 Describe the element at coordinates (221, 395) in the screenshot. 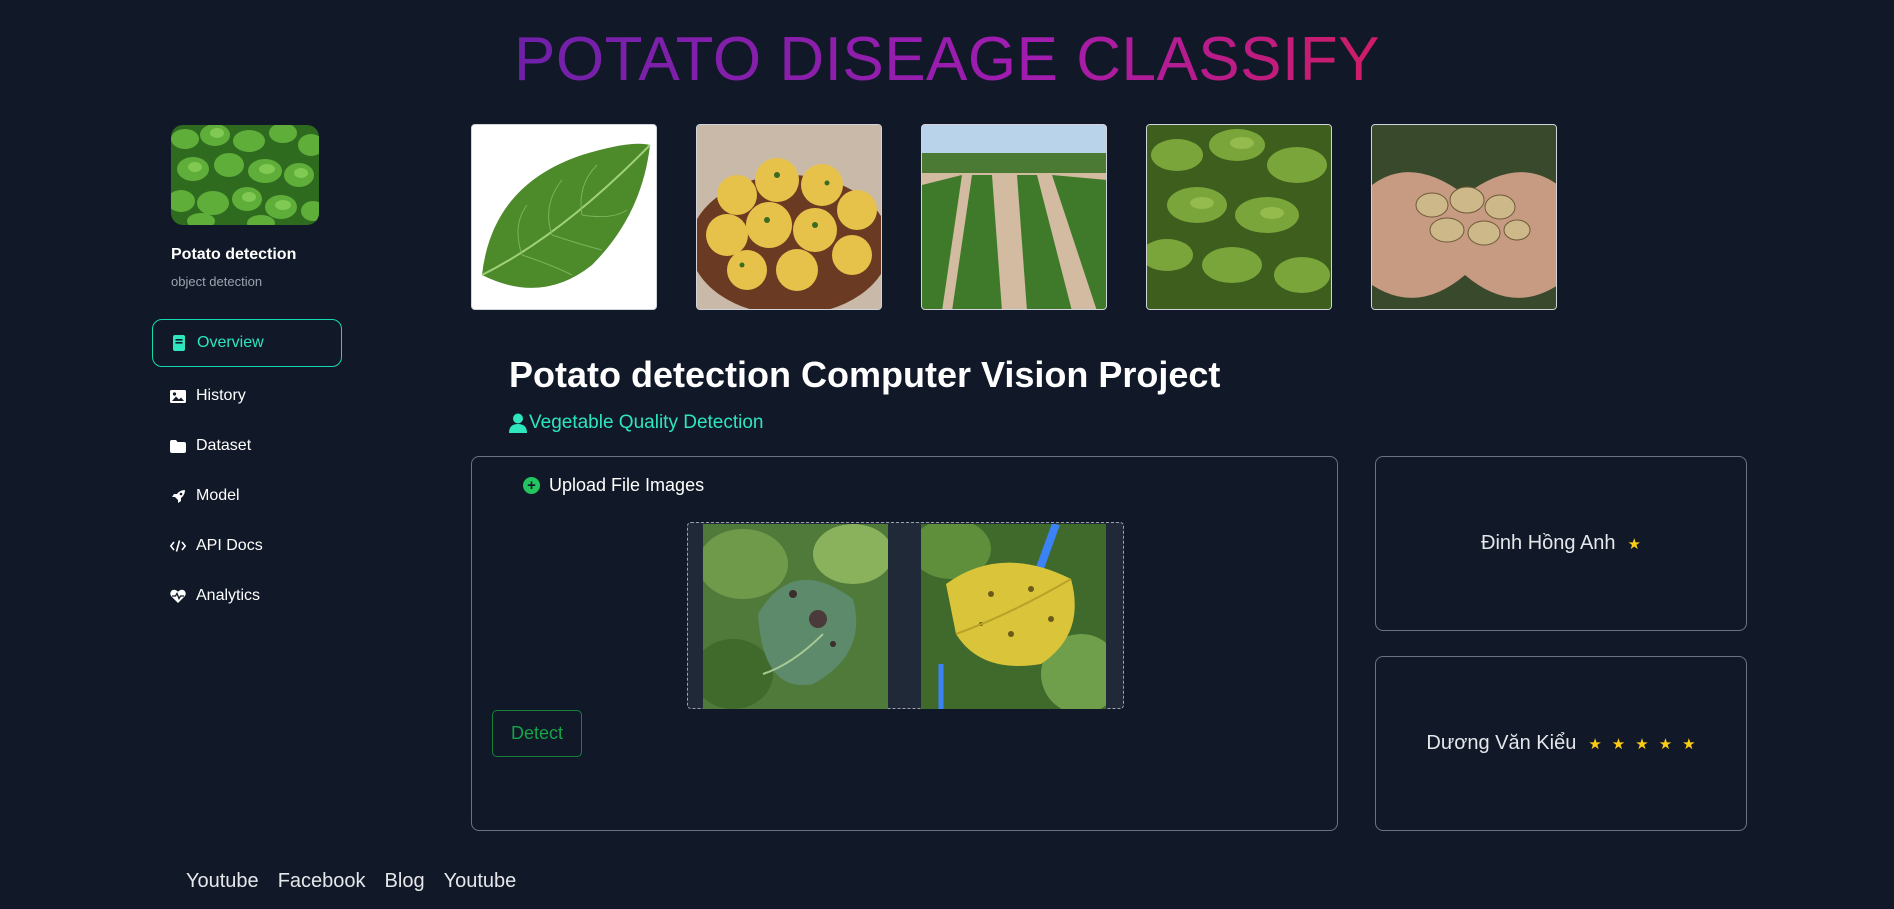

I see `sidebar-item-label: History` at that location.